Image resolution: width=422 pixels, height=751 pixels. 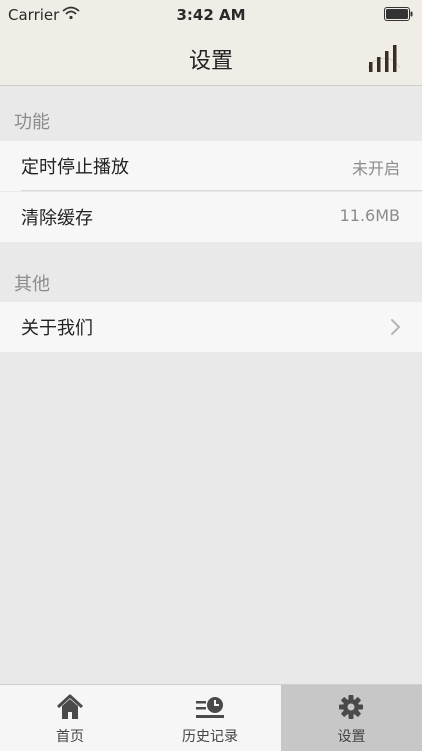 I want to click on about-us-cell: 关于我们, so click(x=211, y=327).